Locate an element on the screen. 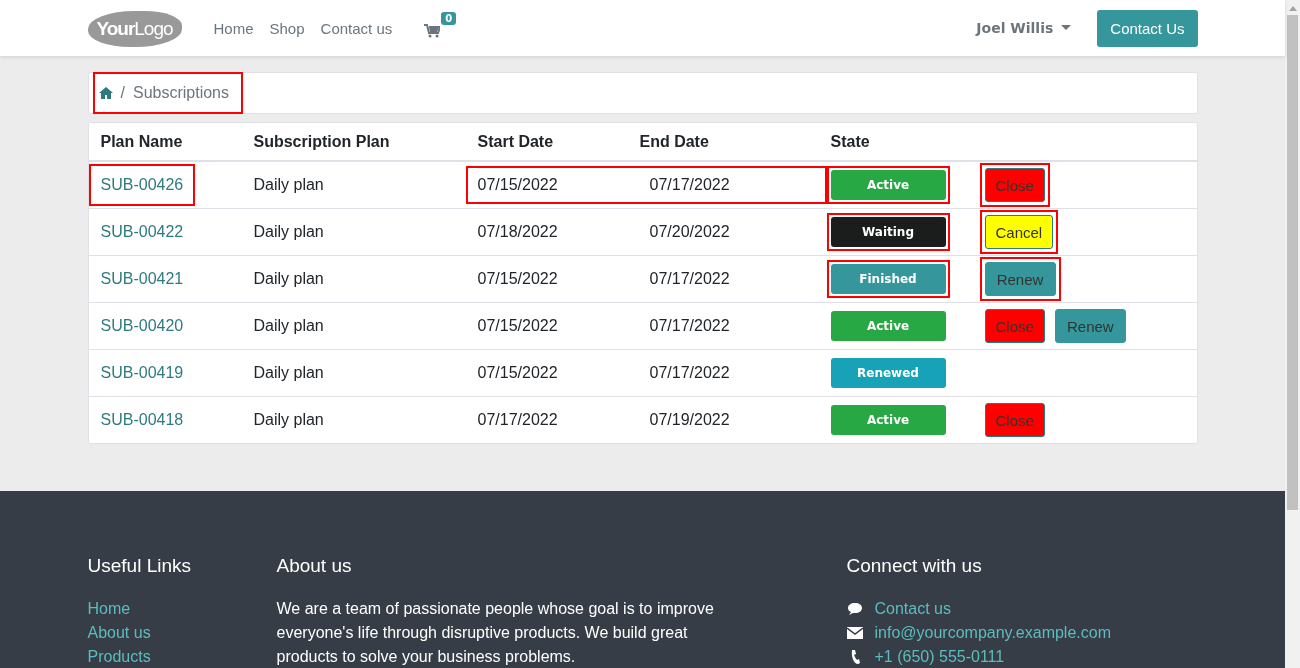 The width and height of the screenshot is (1300, 668). mail-icon is located at coordinates (854, 633).